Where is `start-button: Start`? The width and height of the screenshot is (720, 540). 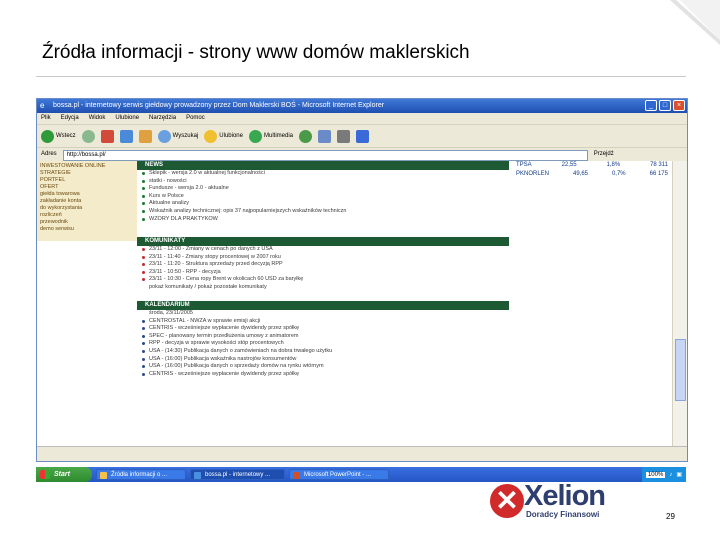
start-button: Start is located at coordinates (64, 474).